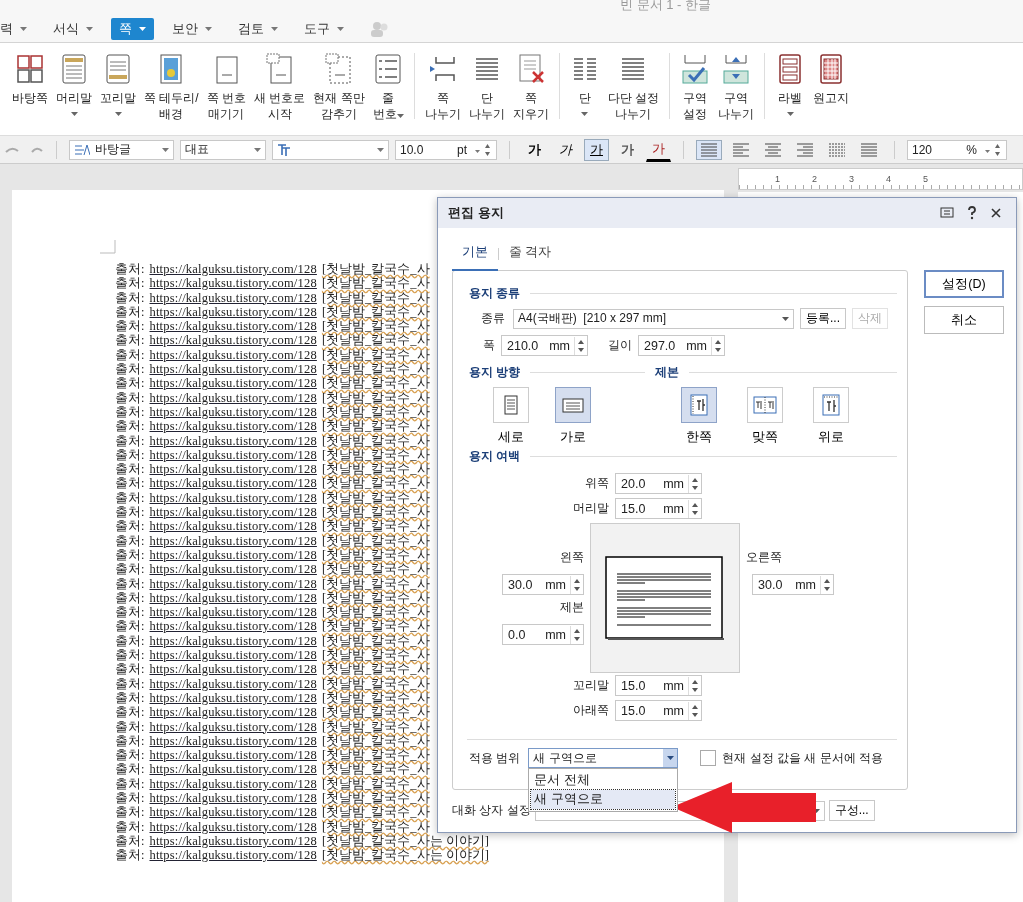 The height and width of the screenshot is (902, 1023). Describe the element at coordinates (330, 149) in the screenshot. I see `font-dropdown` at that location.